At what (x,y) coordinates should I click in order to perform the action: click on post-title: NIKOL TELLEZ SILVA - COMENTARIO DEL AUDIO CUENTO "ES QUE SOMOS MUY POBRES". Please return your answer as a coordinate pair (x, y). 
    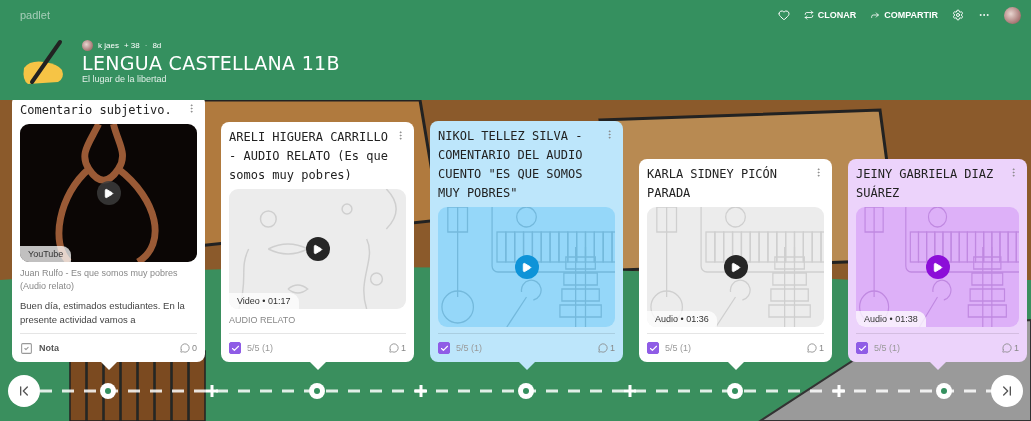
    Looking at the image, I should click on (511, 165).